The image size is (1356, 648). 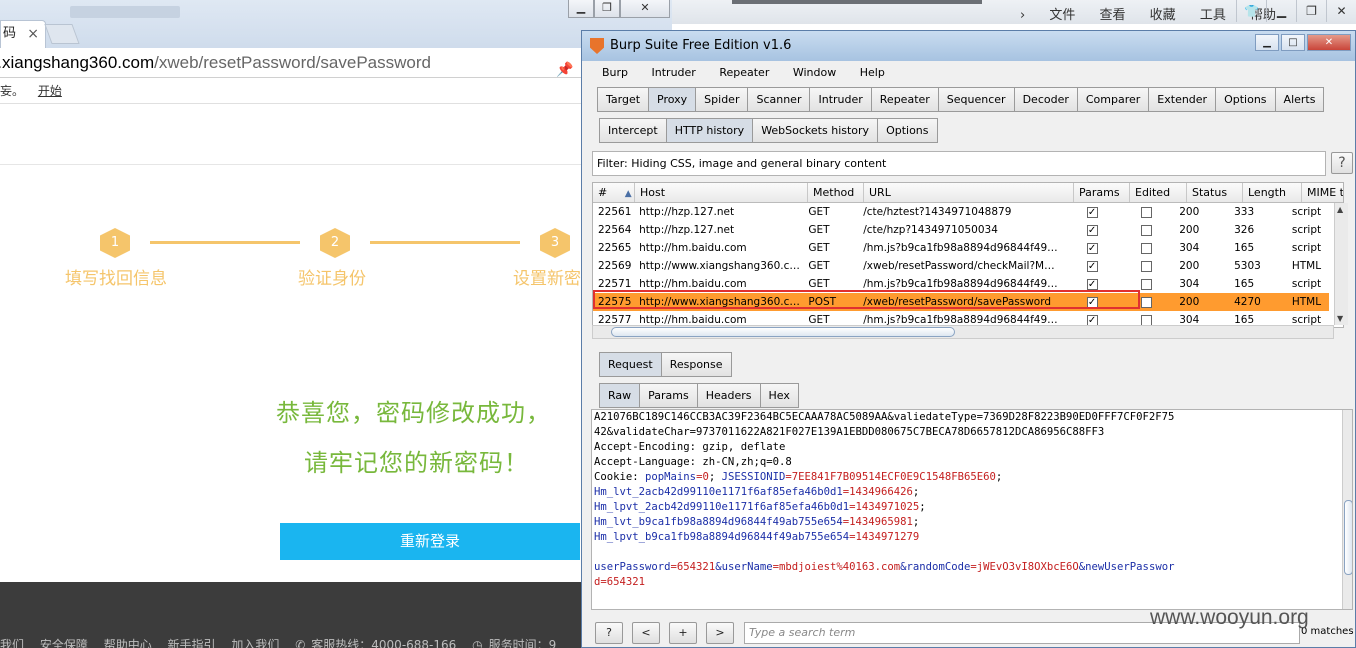 What do you see at coordinates (1113, 99) in the screenshot?
I see `tab-comparer: Comparer` at bounding box center [1113, 99].